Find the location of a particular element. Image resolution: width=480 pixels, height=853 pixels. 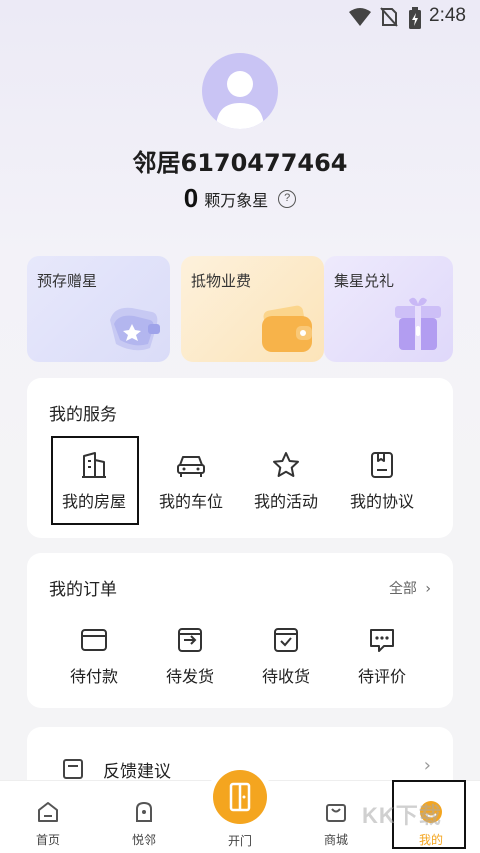

nav-home: 首页 is located at coordinates (48, 823).